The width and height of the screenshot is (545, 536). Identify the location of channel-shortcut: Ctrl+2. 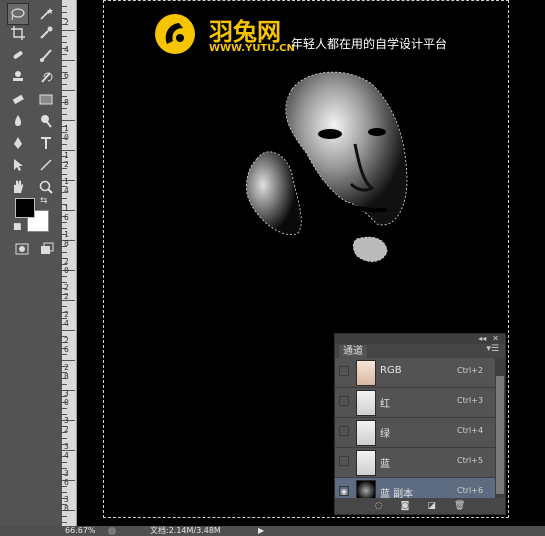
(470, 370).